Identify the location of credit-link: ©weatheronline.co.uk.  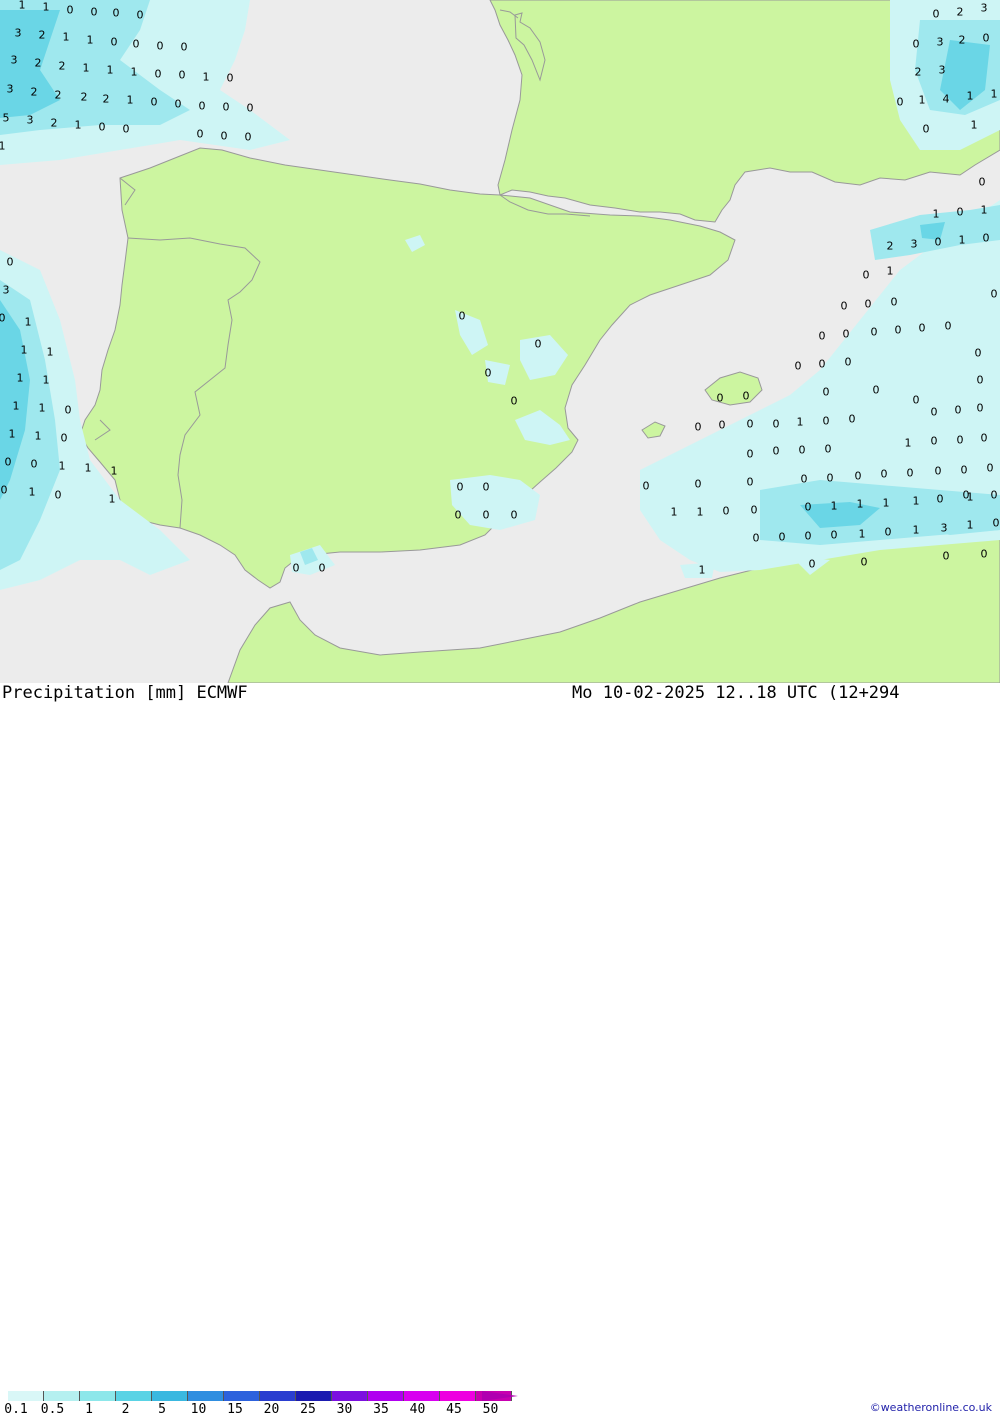
(931, 1407).